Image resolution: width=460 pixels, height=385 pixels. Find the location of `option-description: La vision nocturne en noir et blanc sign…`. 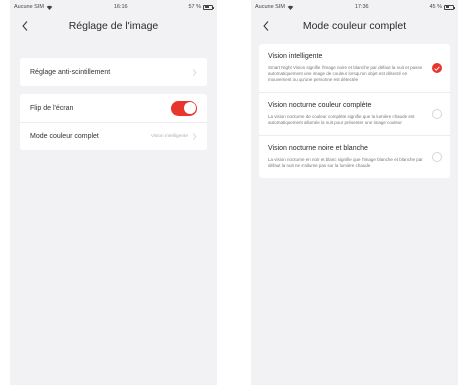

option-description: La vision nocturne en noir et blanc sign… is located at coordinates (345, 162).